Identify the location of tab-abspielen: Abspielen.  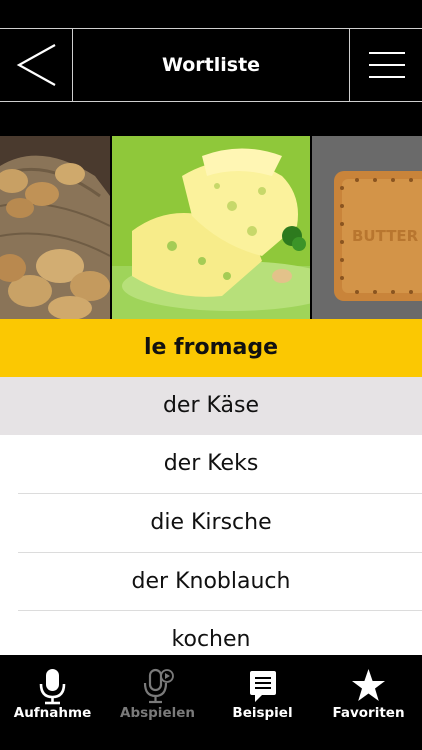
(157, 702).